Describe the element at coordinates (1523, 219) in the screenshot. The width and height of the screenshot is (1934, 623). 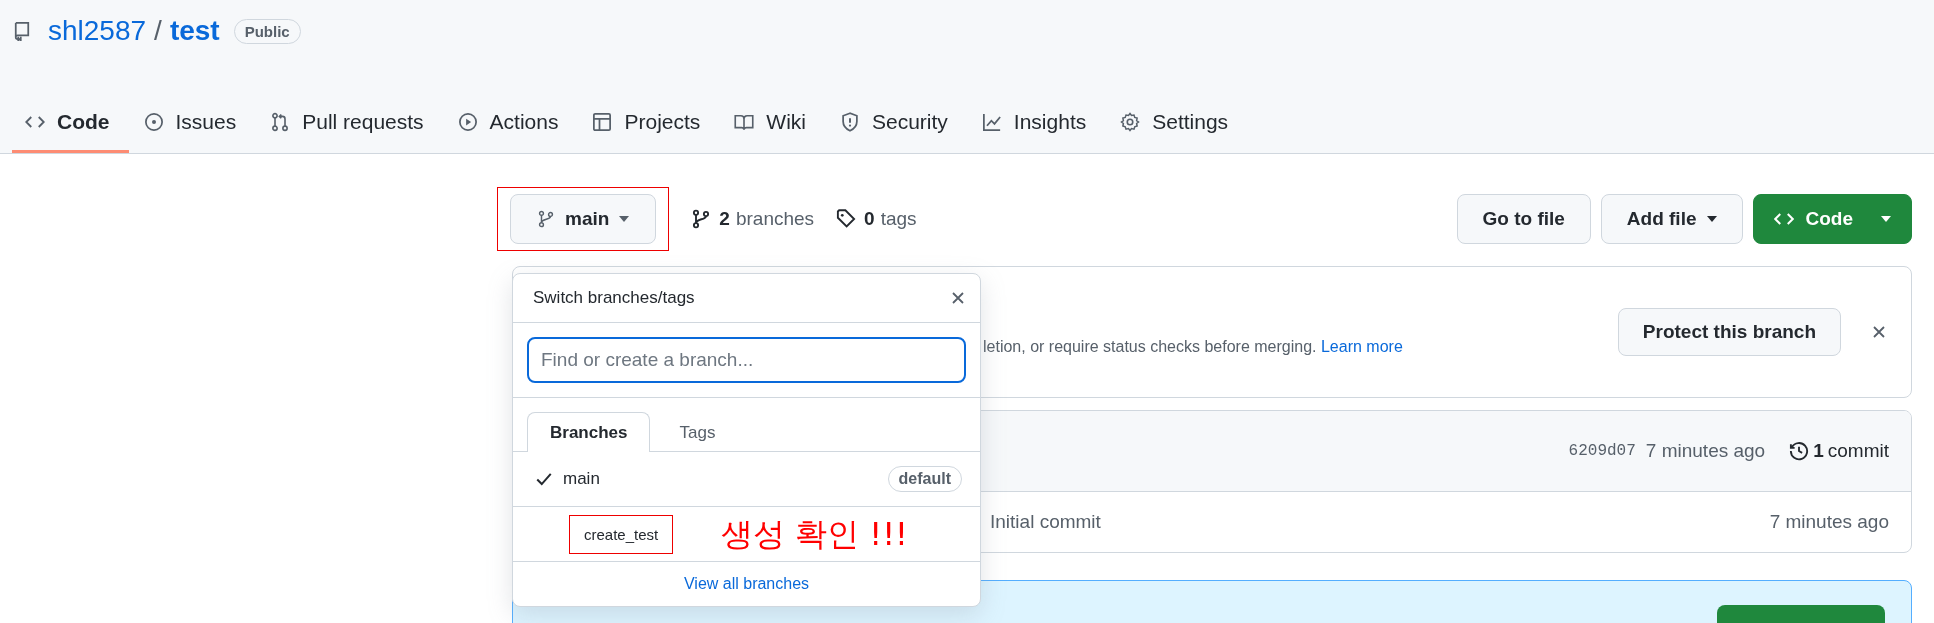
I see `go-to-file-button: Go to file` at that location.